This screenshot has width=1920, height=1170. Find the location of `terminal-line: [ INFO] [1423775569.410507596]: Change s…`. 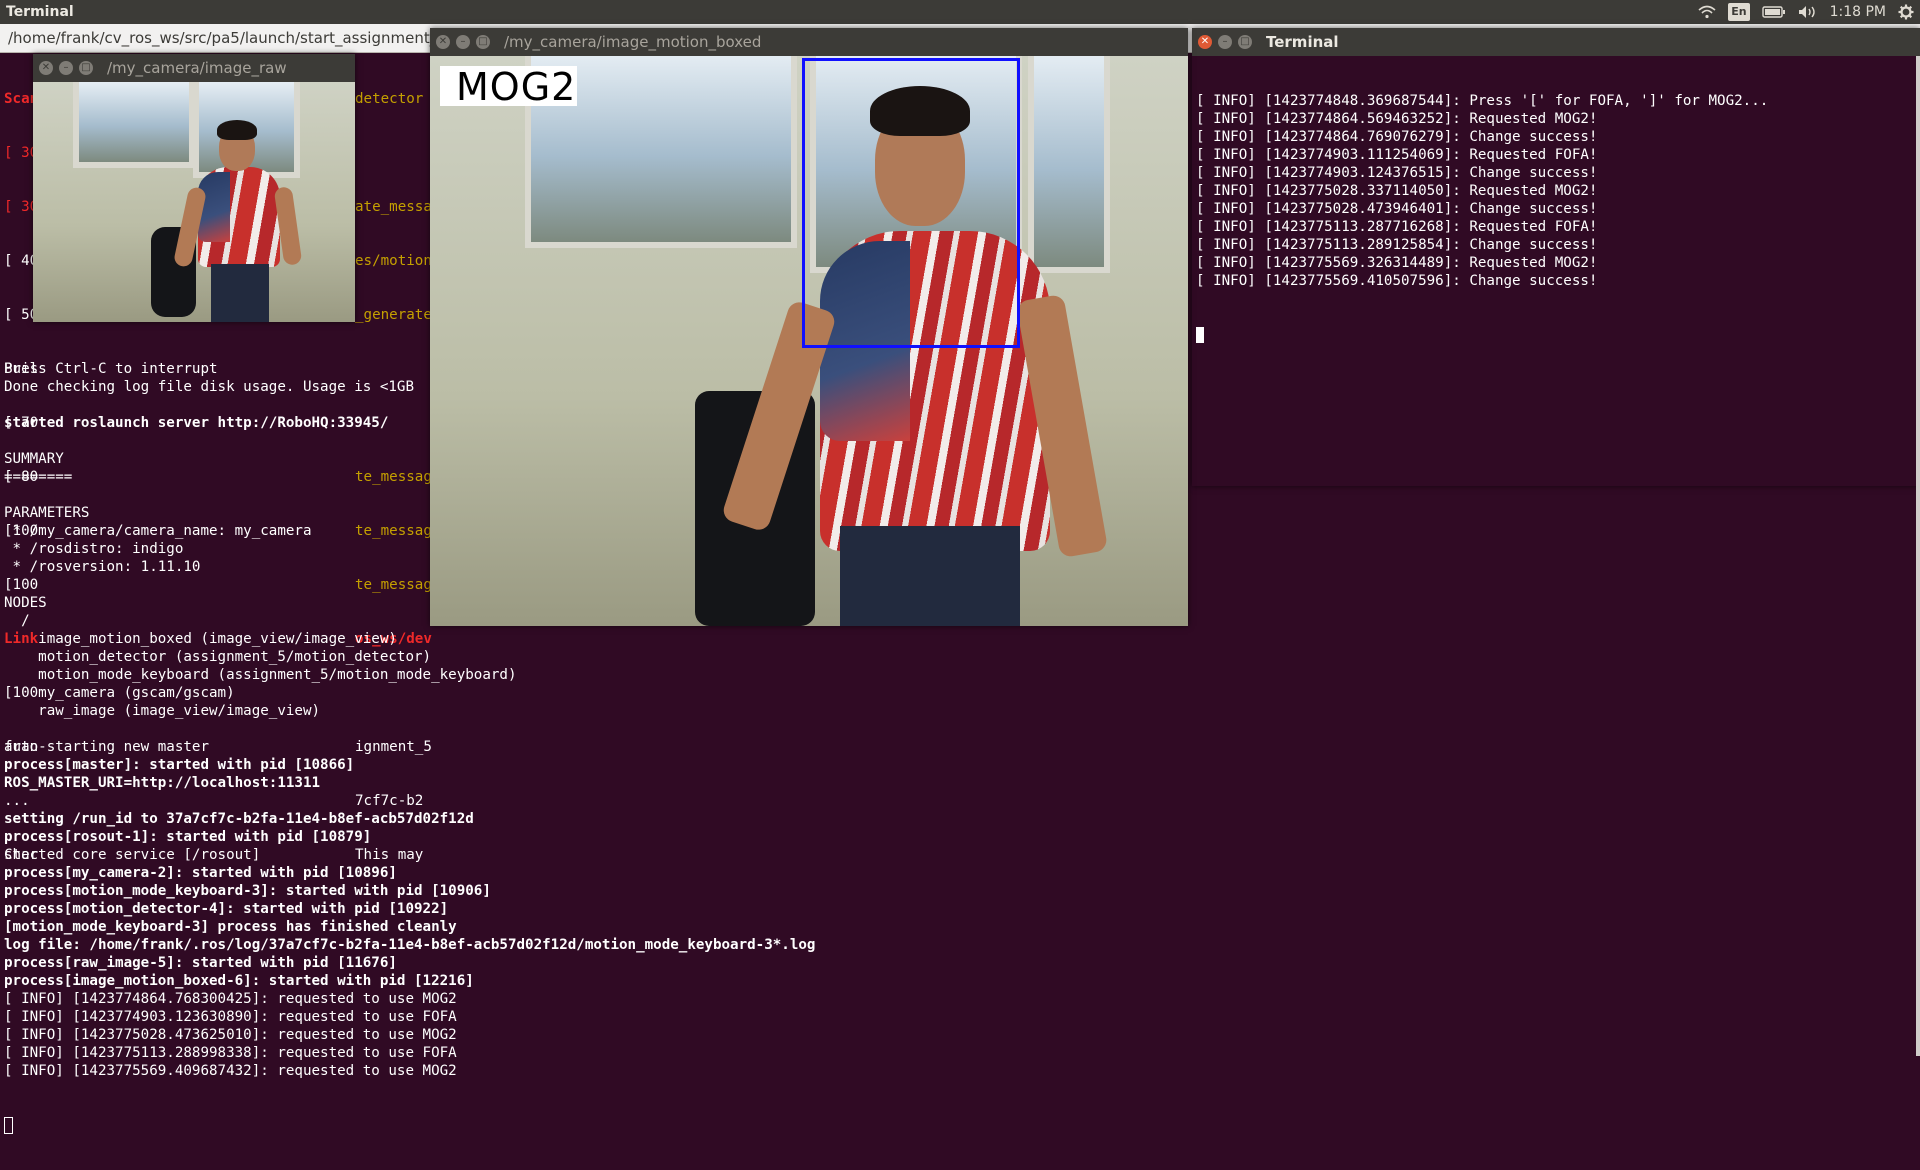

terminal-line: [ INFO] [1423775569.410507596]: Change s… is located at coordinates (1397, 281).